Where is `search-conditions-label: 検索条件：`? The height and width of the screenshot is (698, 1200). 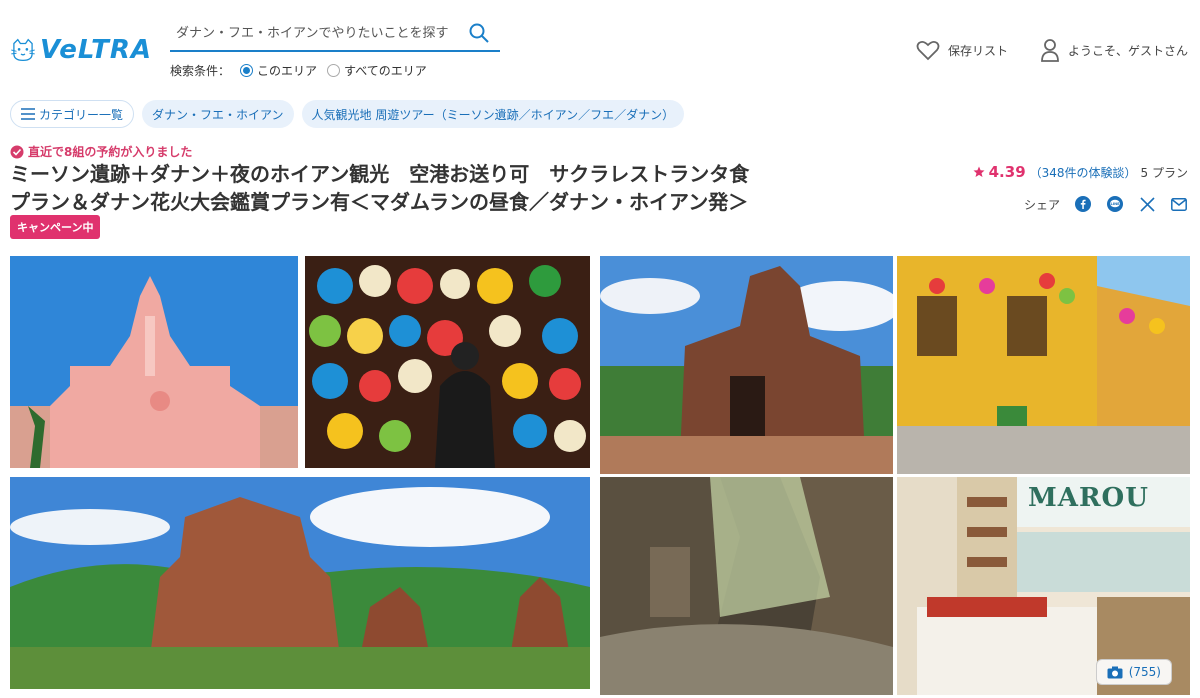 search-conditions-label: 検索条件： is located at coordinates (200, 71).